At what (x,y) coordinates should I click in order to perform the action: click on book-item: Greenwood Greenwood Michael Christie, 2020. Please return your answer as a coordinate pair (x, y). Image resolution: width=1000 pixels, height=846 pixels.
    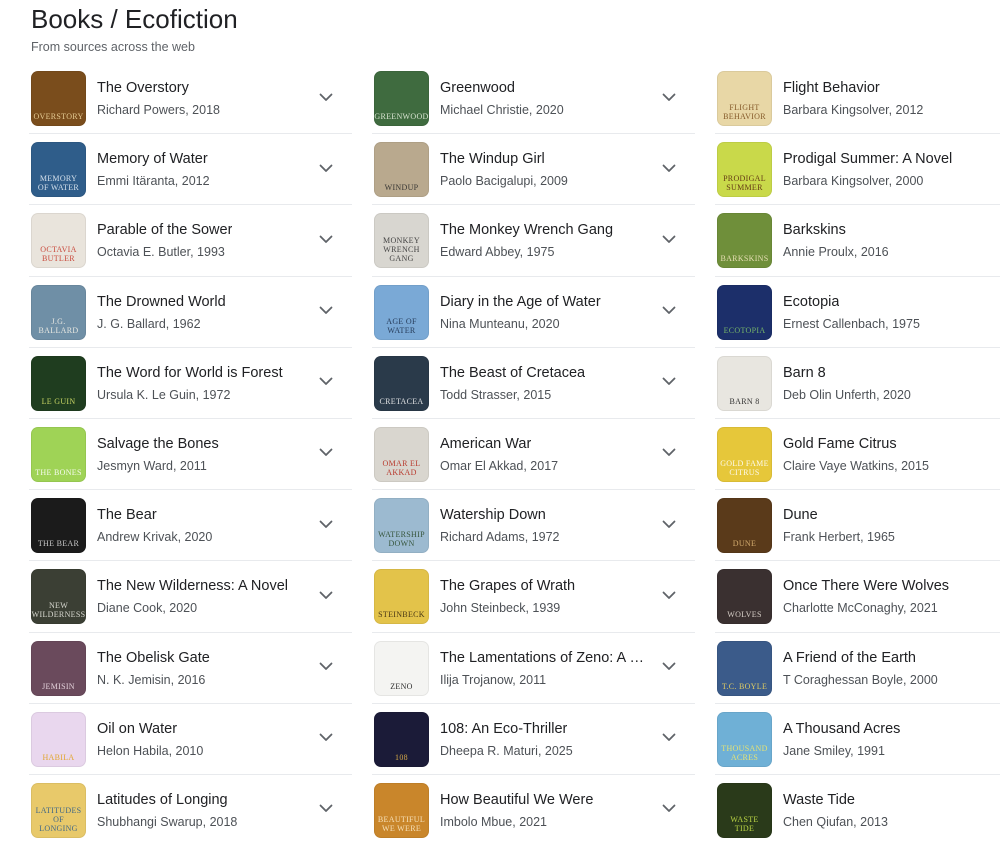
    Looking at the image, I should click on (533, 99).